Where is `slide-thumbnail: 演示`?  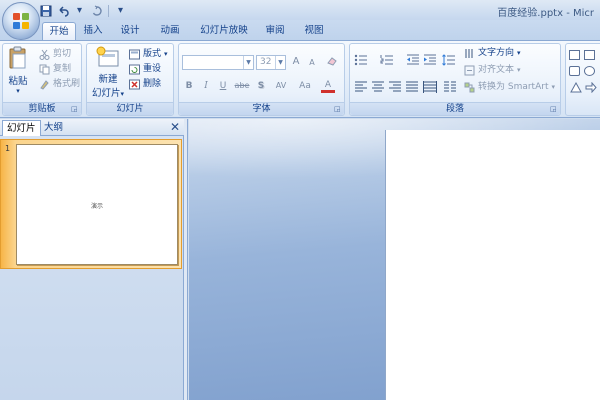
slide-thumbnail: 演示 is located at coordinates (97, 204).